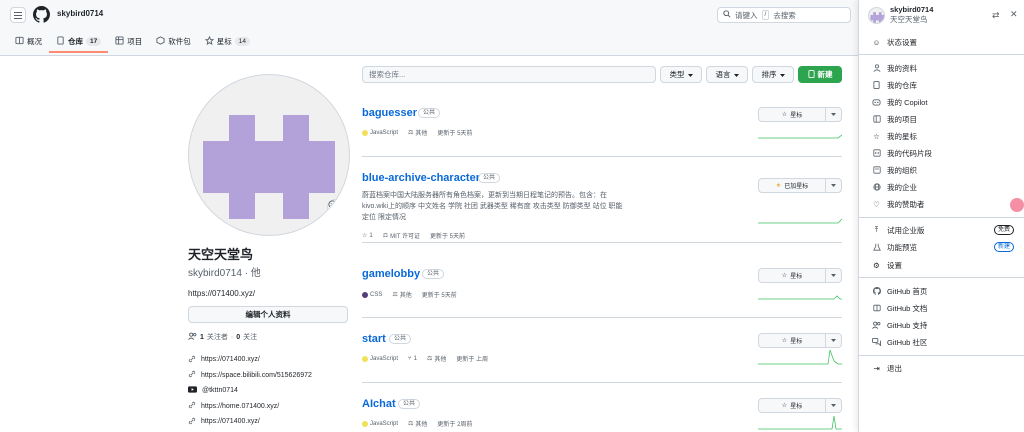  What do you see at coordinates (335, 207) in the screenshot?
I see `smiley-icon` at bounding box center [335, 207].